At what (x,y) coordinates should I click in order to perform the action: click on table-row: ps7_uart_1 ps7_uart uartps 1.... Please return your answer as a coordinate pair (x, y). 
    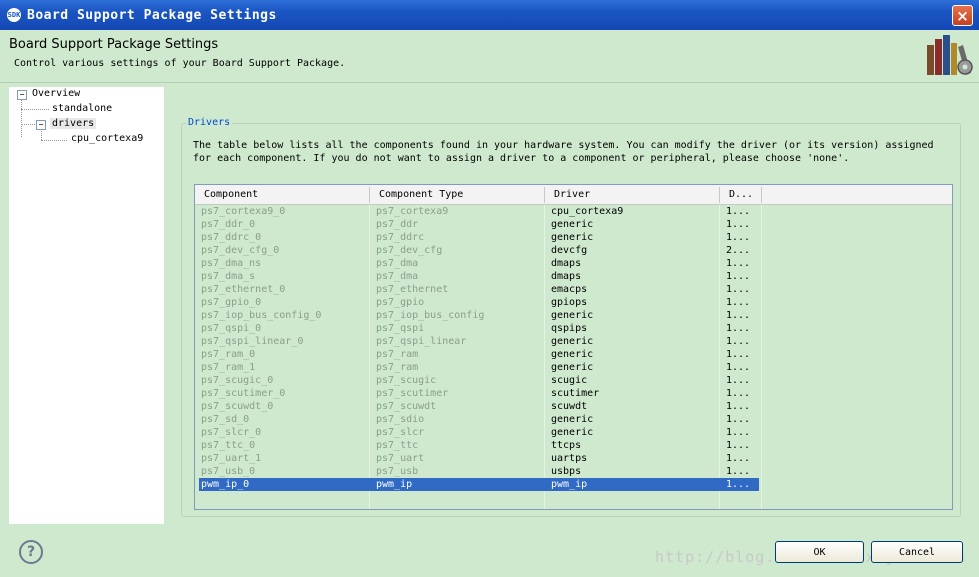
    Looking at the image, I should click on (573, 458).